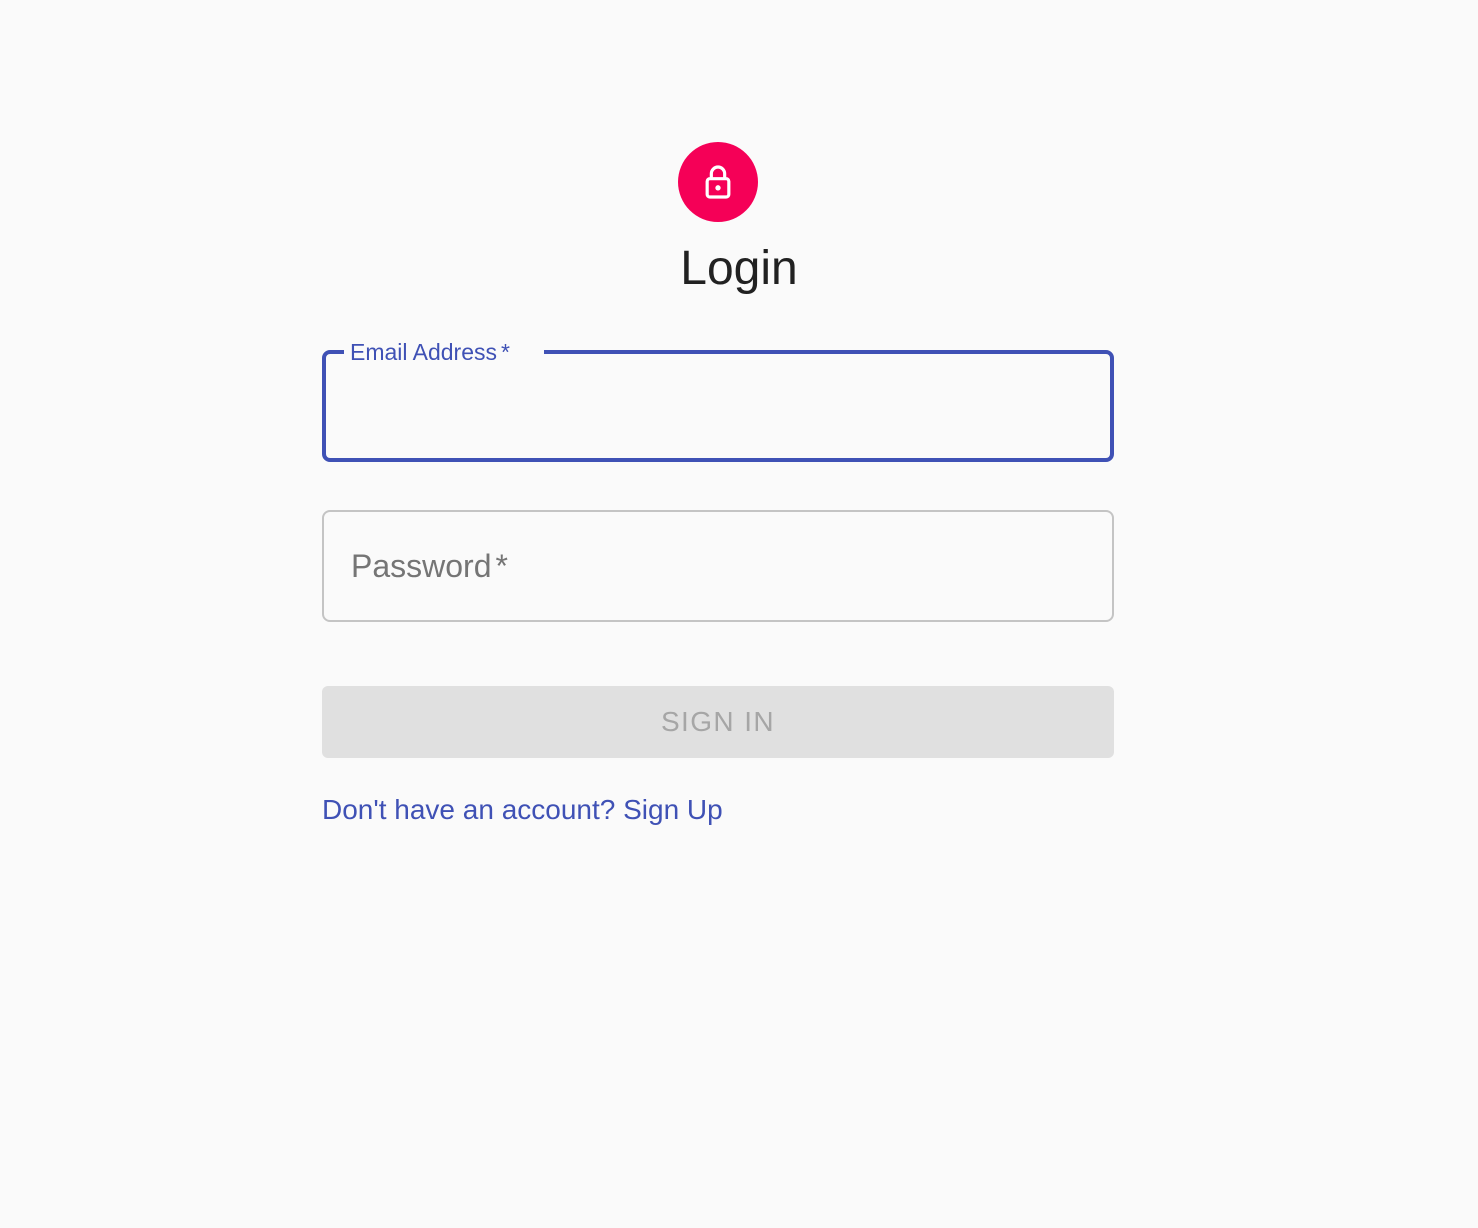  I want to click on email-field: Email Address *, so click(718, 400).